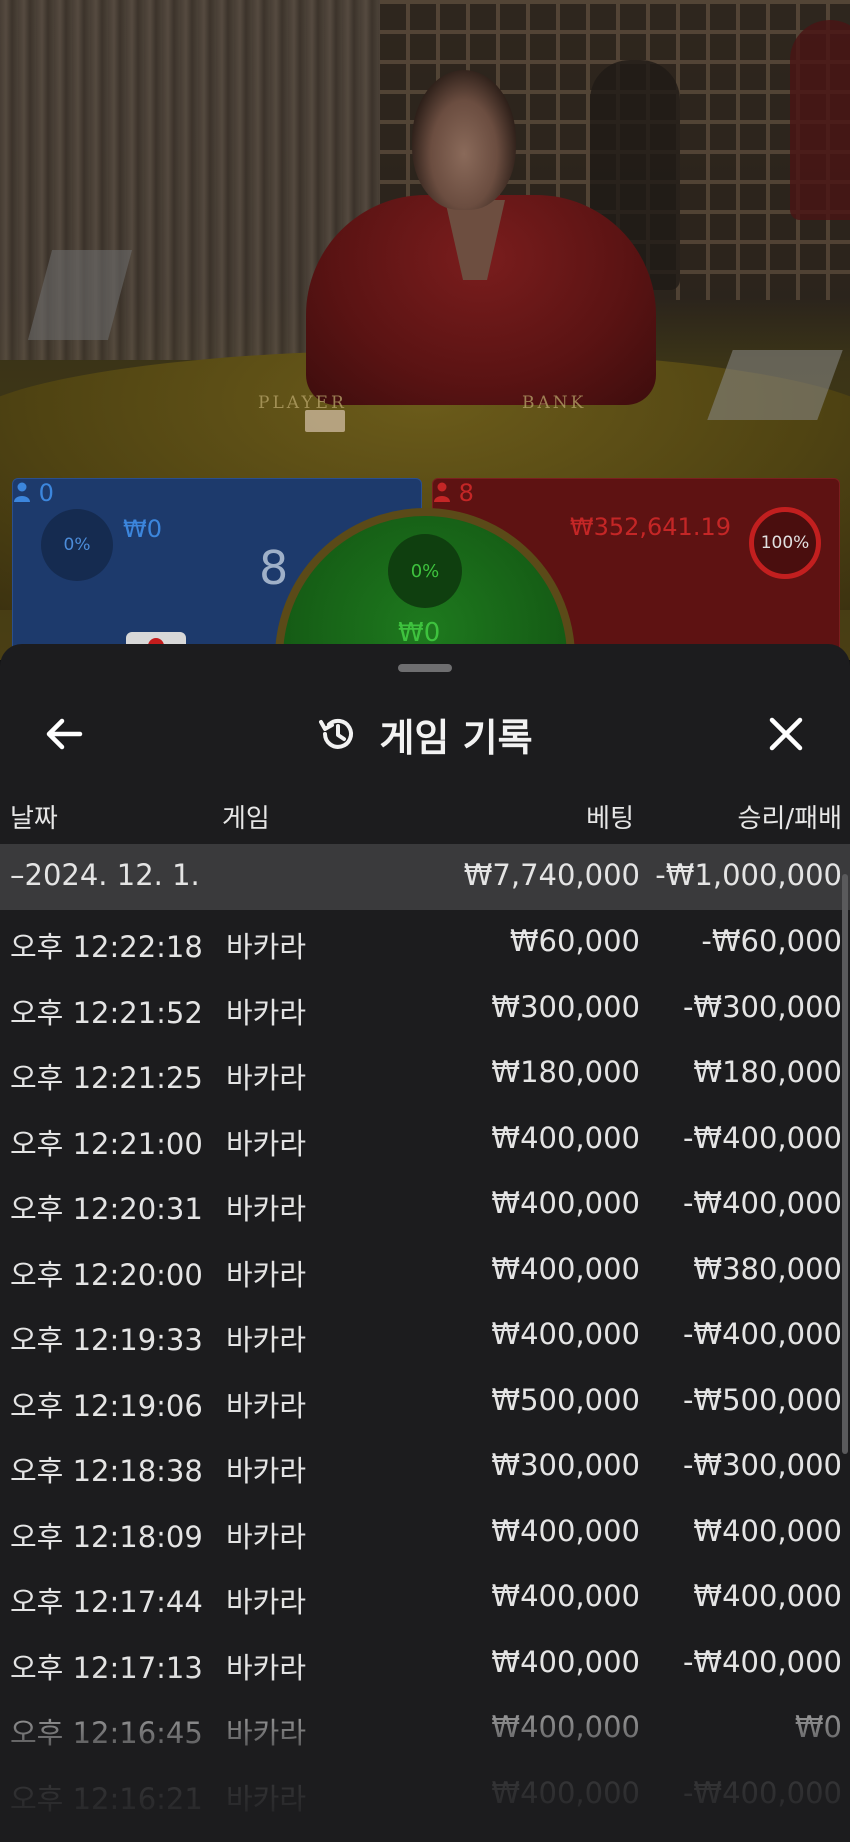 This screenshot has height=1842, width=850. I want to click on row-time: 오후 12:17:13, so click(106, 1667).